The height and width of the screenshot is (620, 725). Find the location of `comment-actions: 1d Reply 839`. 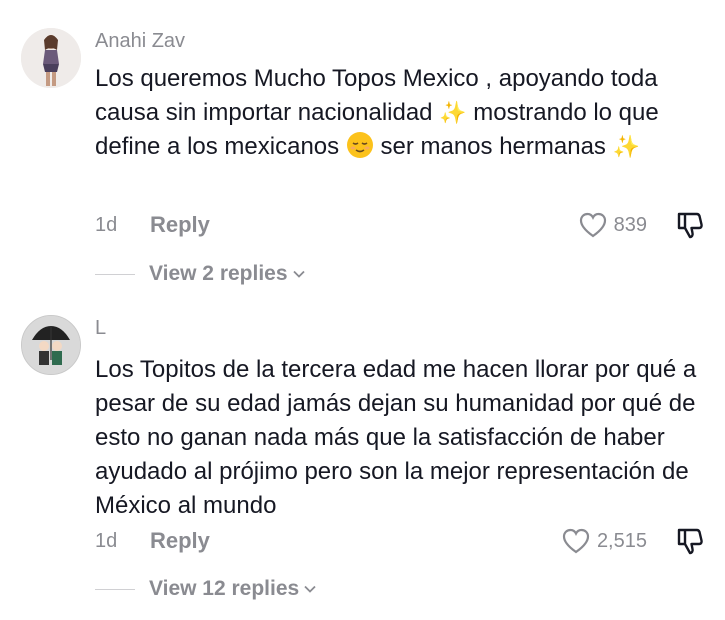

comment-actions: 1d Reply 839 is located at coordinates (400, 225).